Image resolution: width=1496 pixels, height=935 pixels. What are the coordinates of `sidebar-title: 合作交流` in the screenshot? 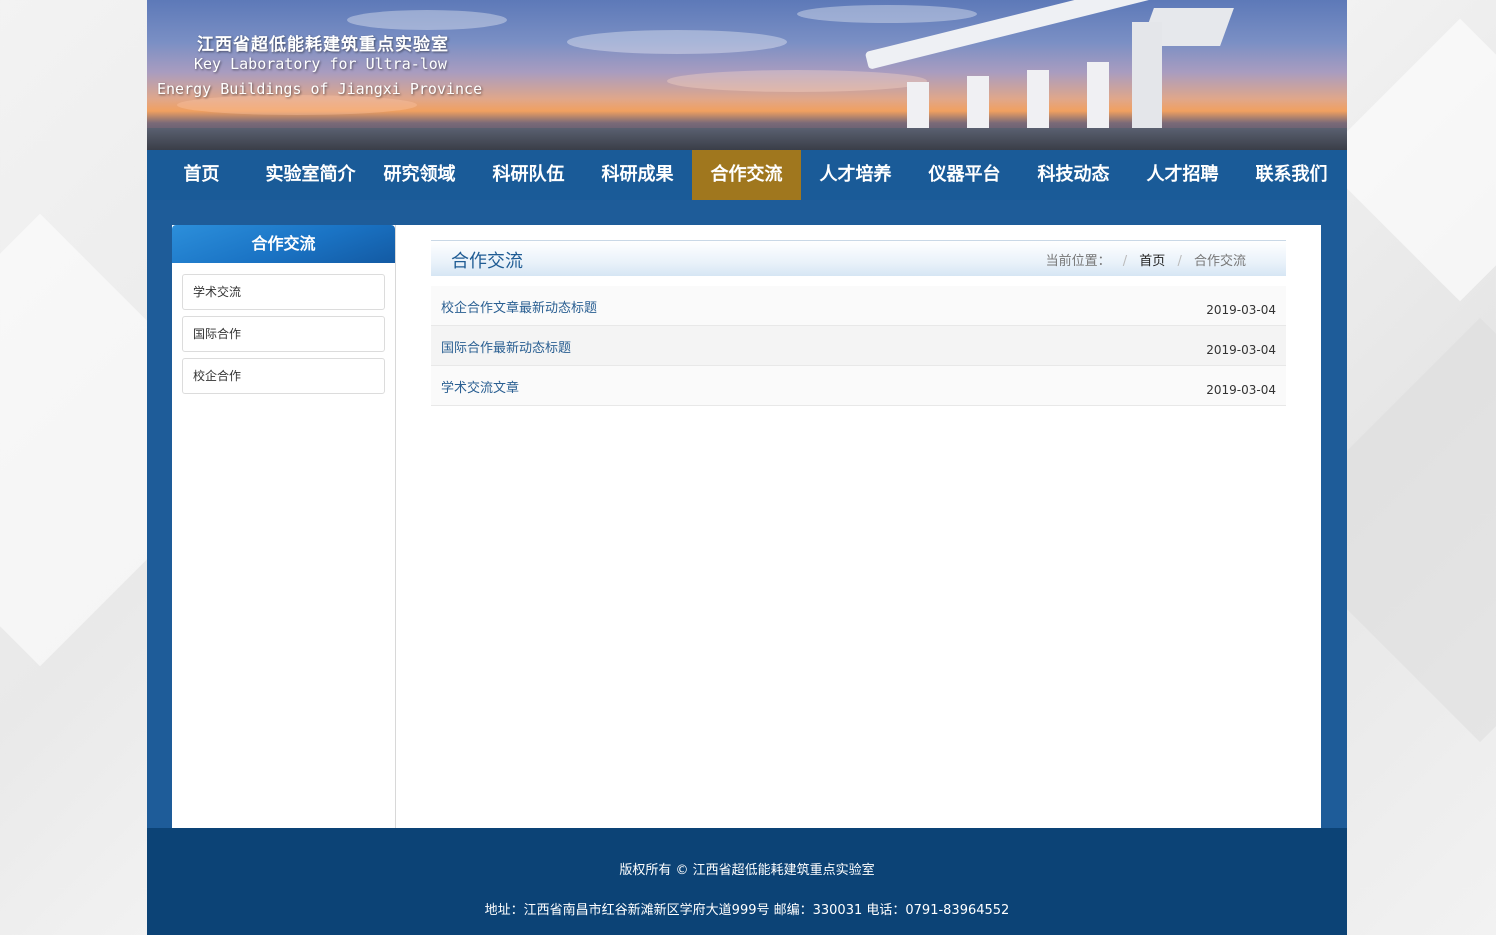 It's located at (283, 244).